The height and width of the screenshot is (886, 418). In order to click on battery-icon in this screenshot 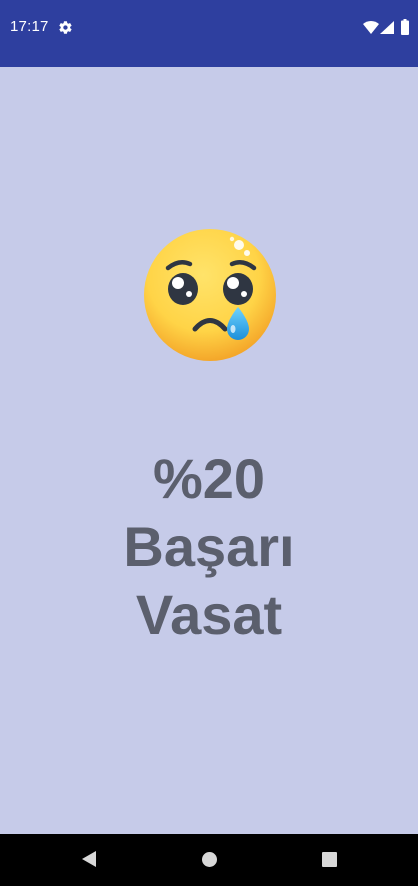, I will do `click(405, 27)`.